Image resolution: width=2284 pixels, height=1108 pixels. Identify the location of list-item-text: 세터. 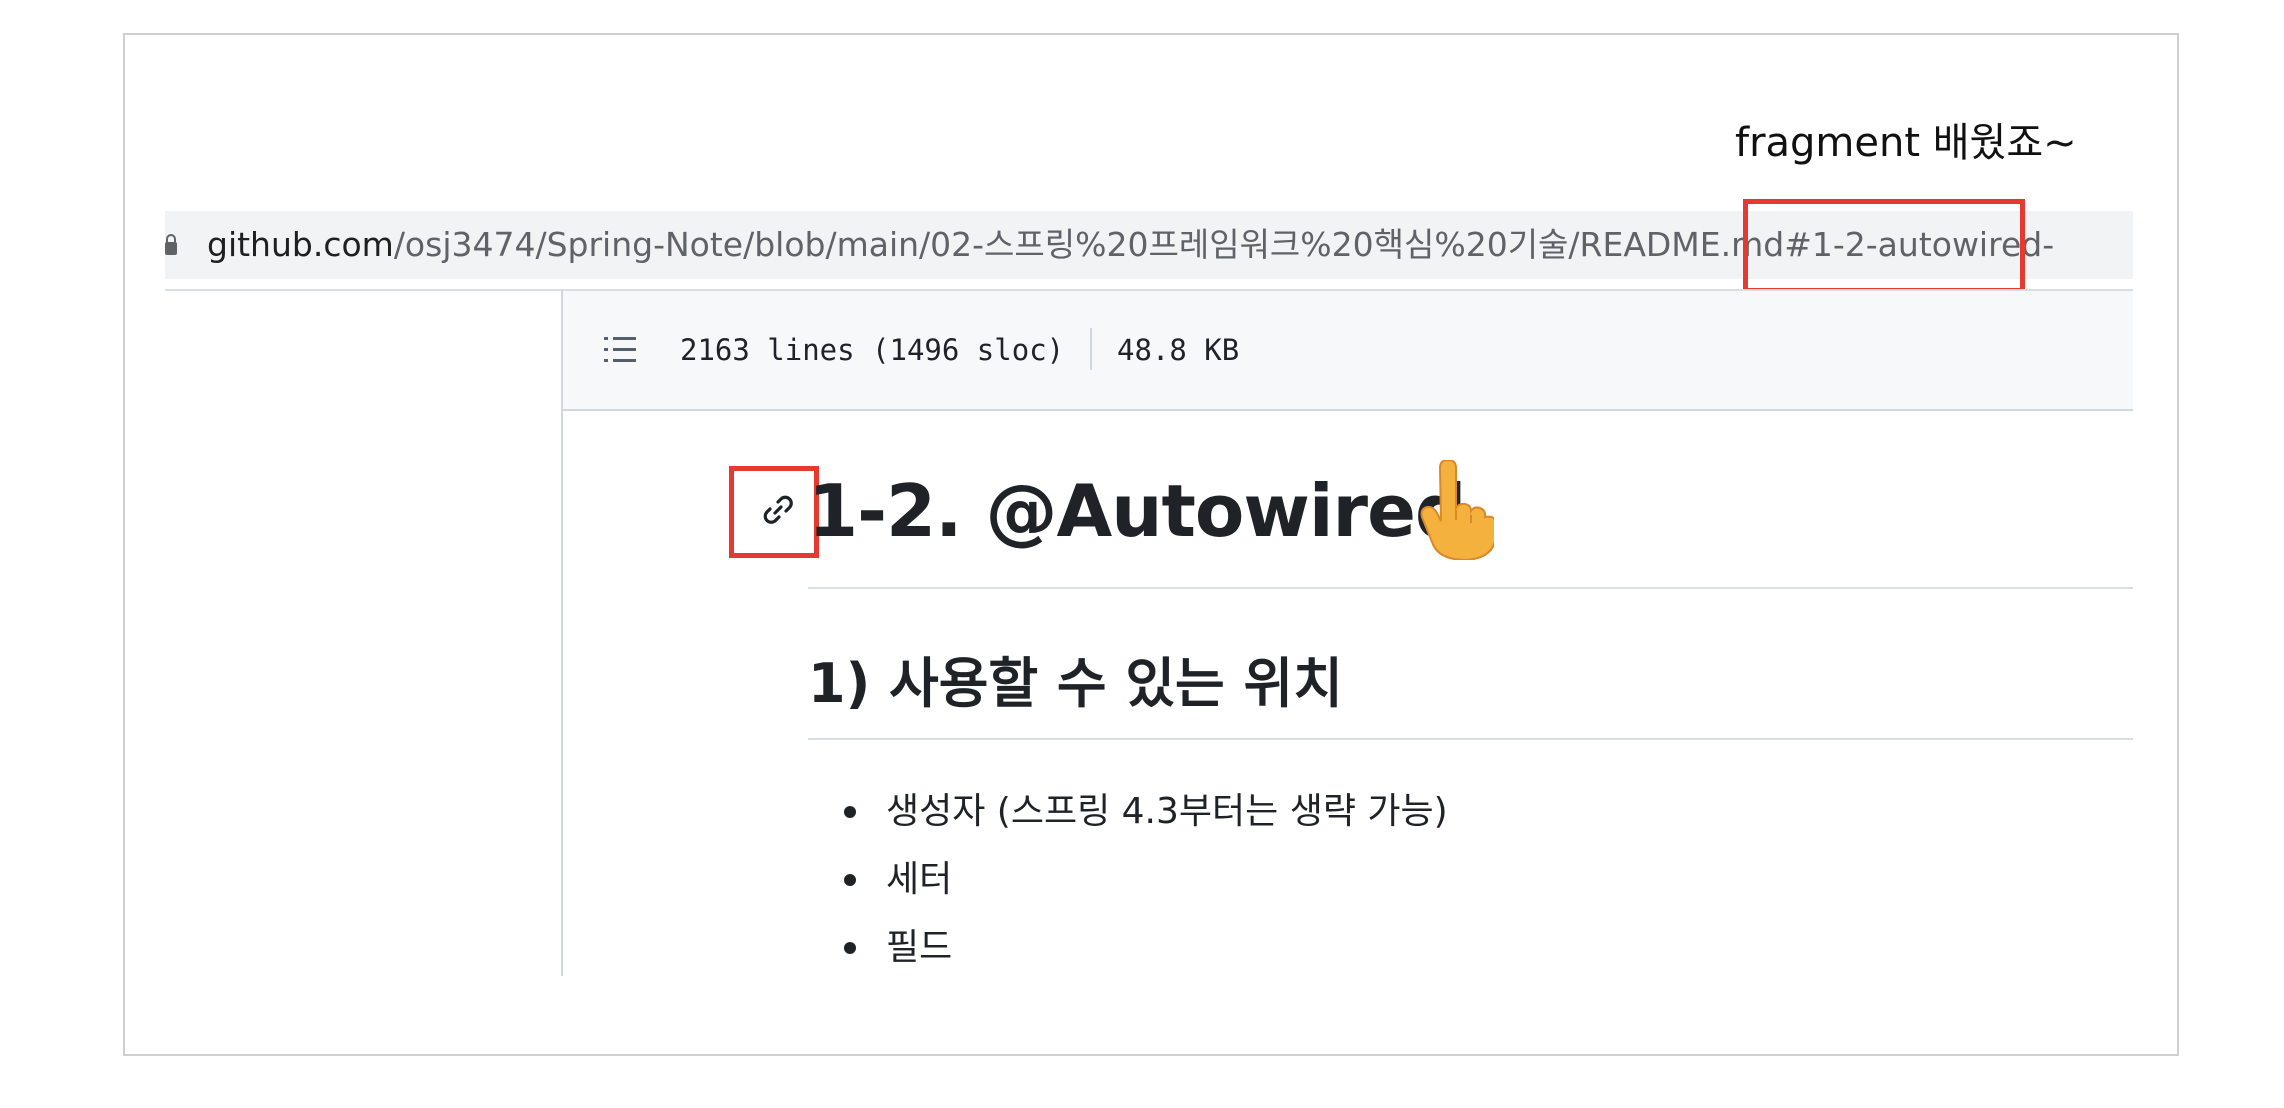
(919, 879).